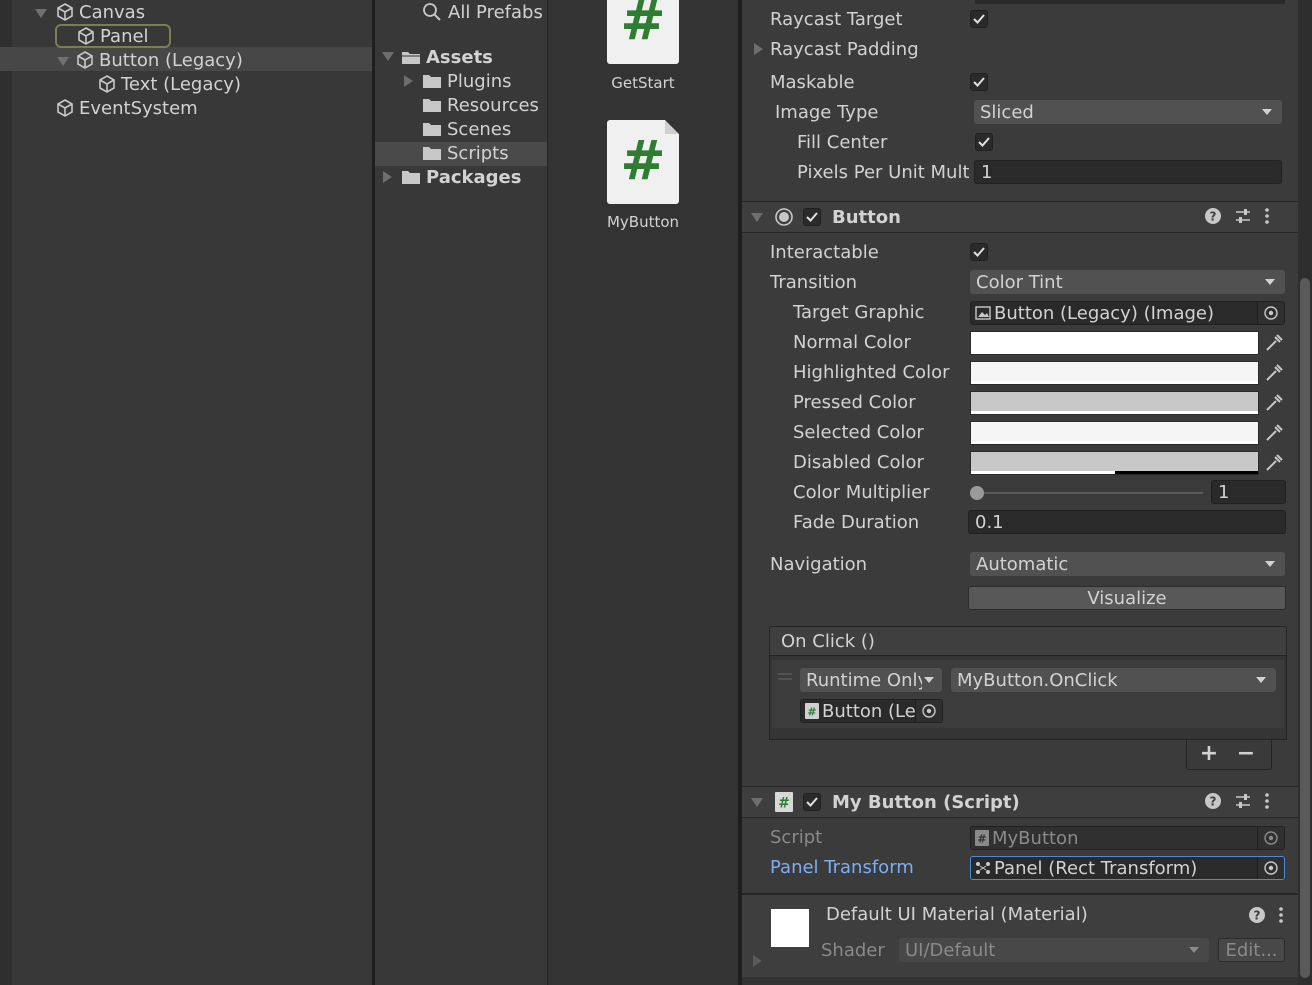 The height and width of the screenshot is (985, 1312). What do you see at coordinates (1305, 628) in the screenshot?
I see `scrollbar-thumb` at bounding box center [1305, 628].